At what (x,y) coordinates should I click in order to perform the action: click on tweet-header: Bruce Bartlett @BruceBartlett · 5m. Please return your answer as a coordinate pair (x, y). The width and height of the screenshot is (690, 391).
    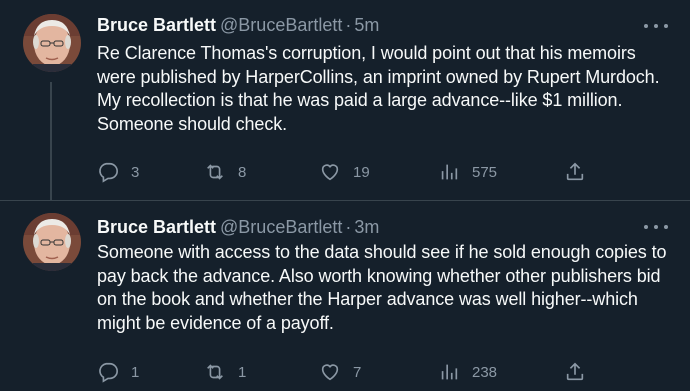
    Looking at the image, I should click on (238, 25).